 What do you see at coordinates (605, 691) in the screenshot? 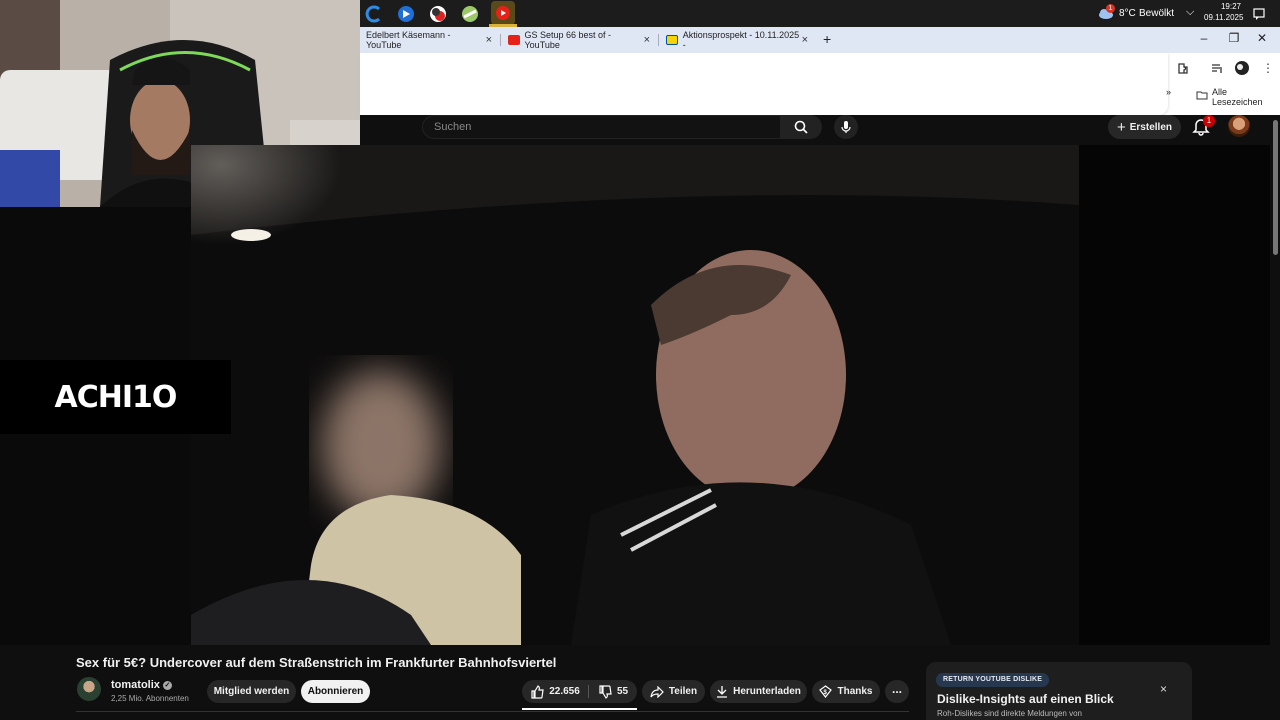
I see `thumbs-down-icon` at bounding box center [605, 691].